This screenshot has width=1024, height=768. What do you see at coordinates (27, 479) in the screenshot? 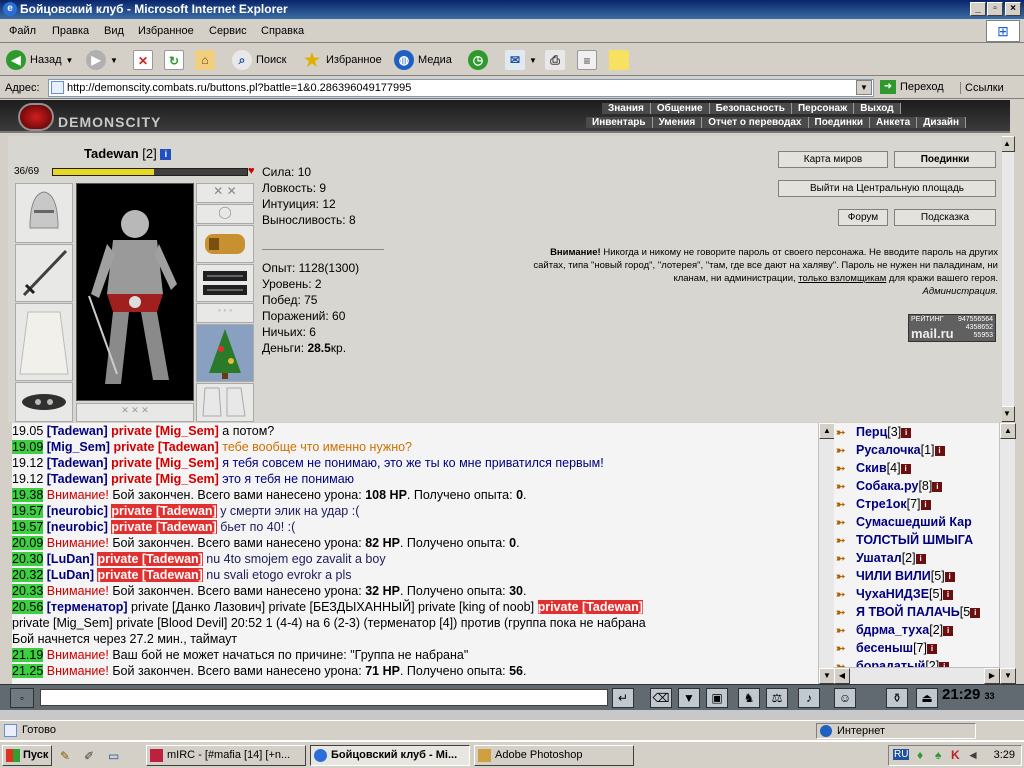
I see `chat-time: 19.12` at bounding box center [27, 479].